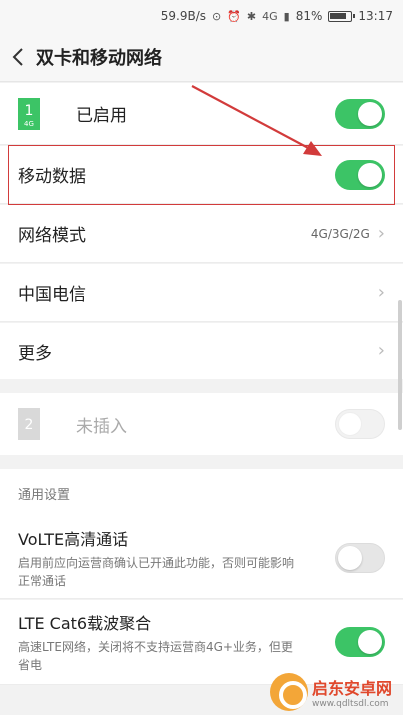 Image resolution: width=403 pixels, height=715 pixels. Describe the element at coordinates (155, 656) in the screenshot. I see `lte-cat6-description: 高速LTE网络，关闭将不支持运营商4G+业务，但更省电` at that location.